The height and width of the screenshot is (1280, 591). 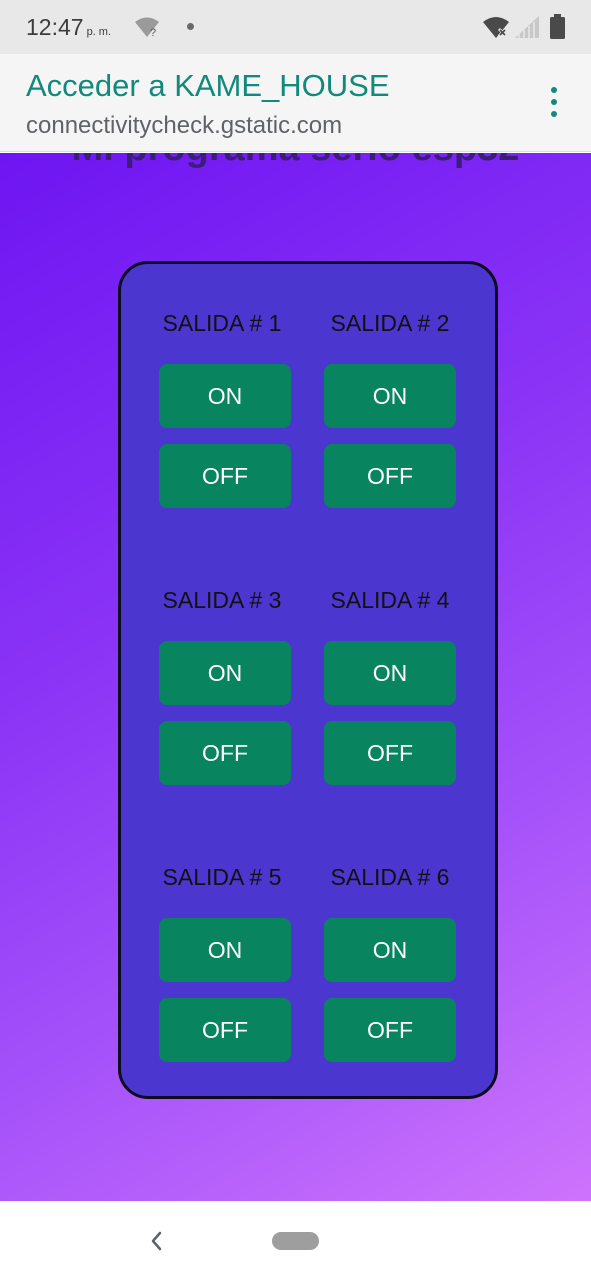 What do you see at coordinates (390, 323) in the screenshot?
I see `output-label-2: SALIDA # 2` at bounding box center [390, 323].